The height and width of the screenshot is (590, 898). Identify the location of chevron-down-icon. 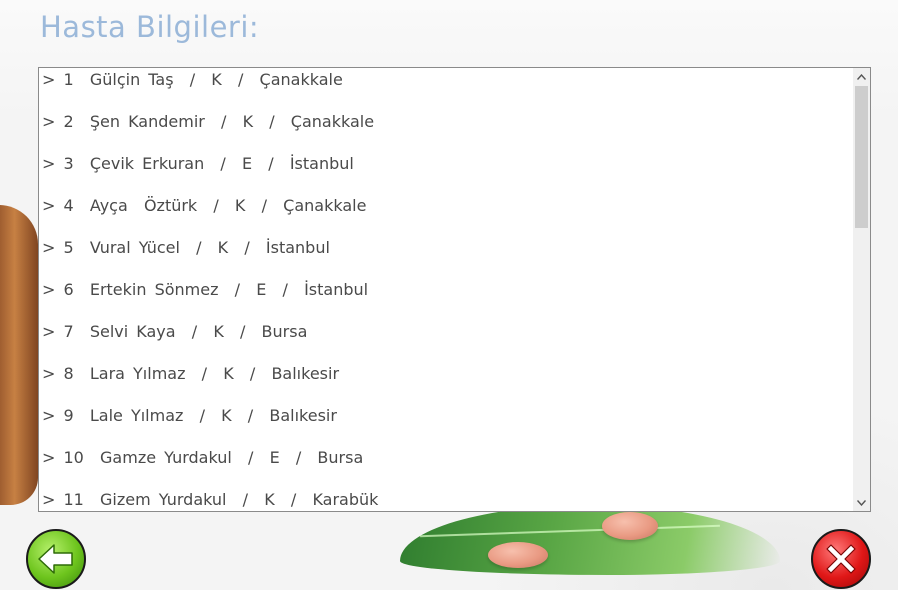
(861, 502).